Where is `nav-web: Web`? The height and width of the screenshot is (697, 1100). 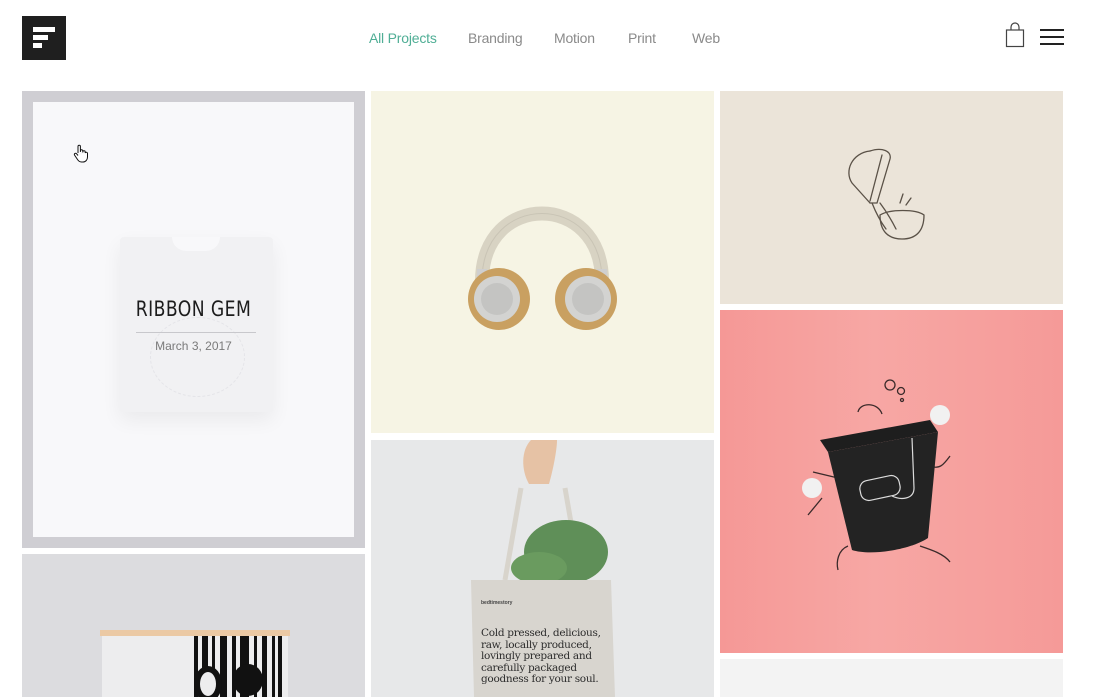
nav-web: Web is located at coordinates (706, 38).